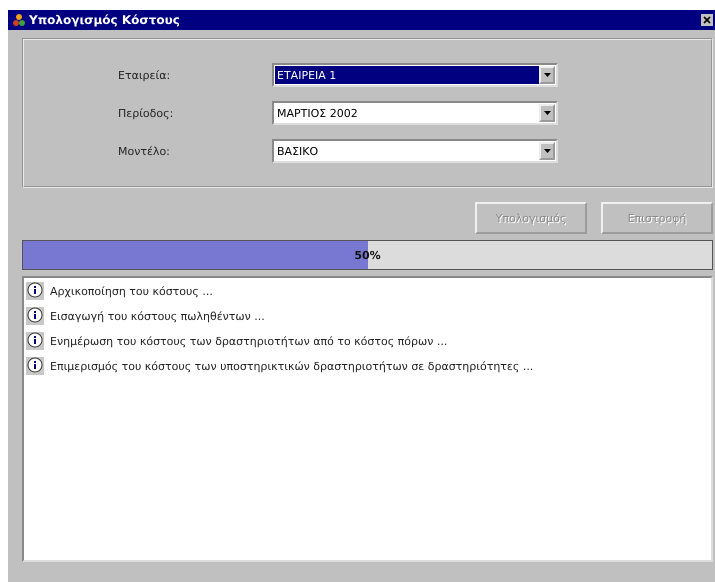 This screenshot has width=715, height=582. What do you see at coordinates (415, 151) in the screenshot?
I see `dropdown-field: ΒΑΣΙΚΟ` at bounding box center [415, 151].